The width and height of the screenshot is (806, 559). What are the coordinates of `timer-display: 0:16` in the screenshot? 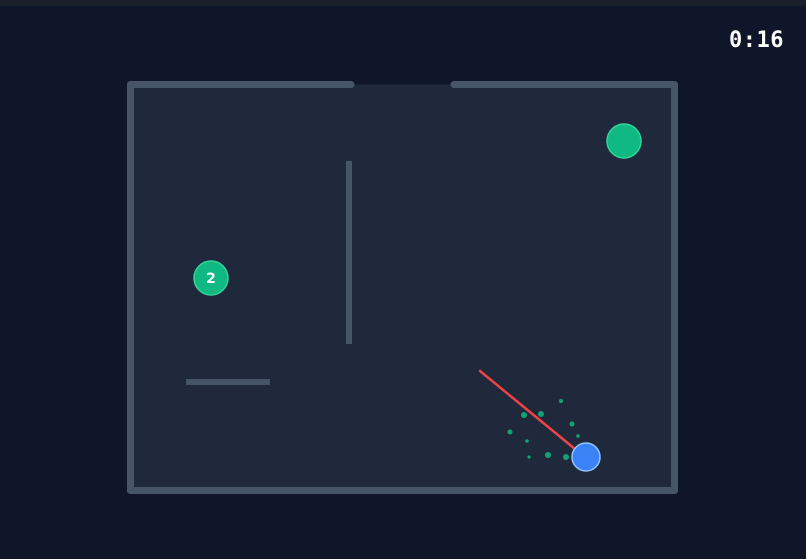 It's located at (756, 40).